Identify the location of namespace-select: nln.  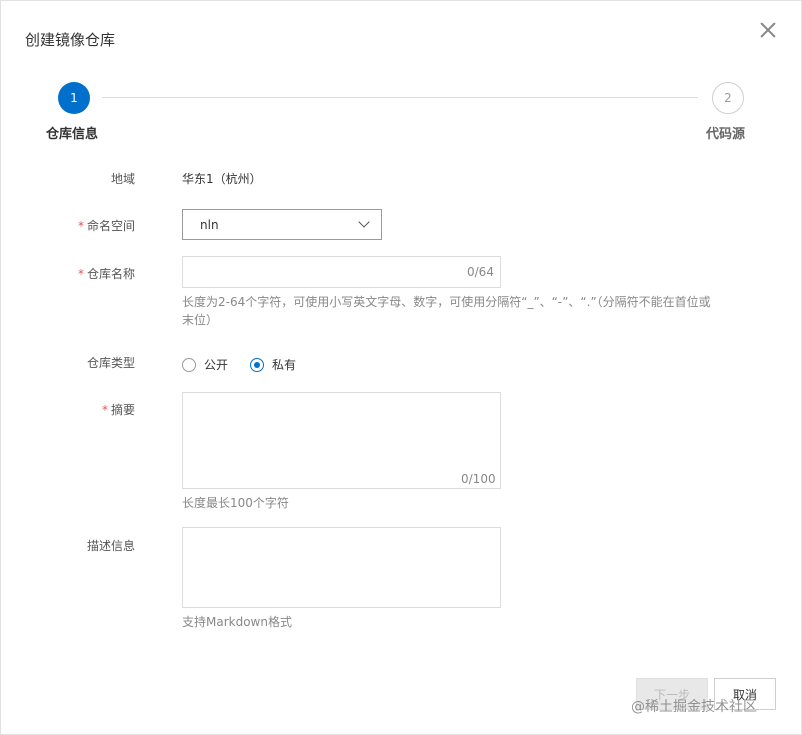
(282, 224).